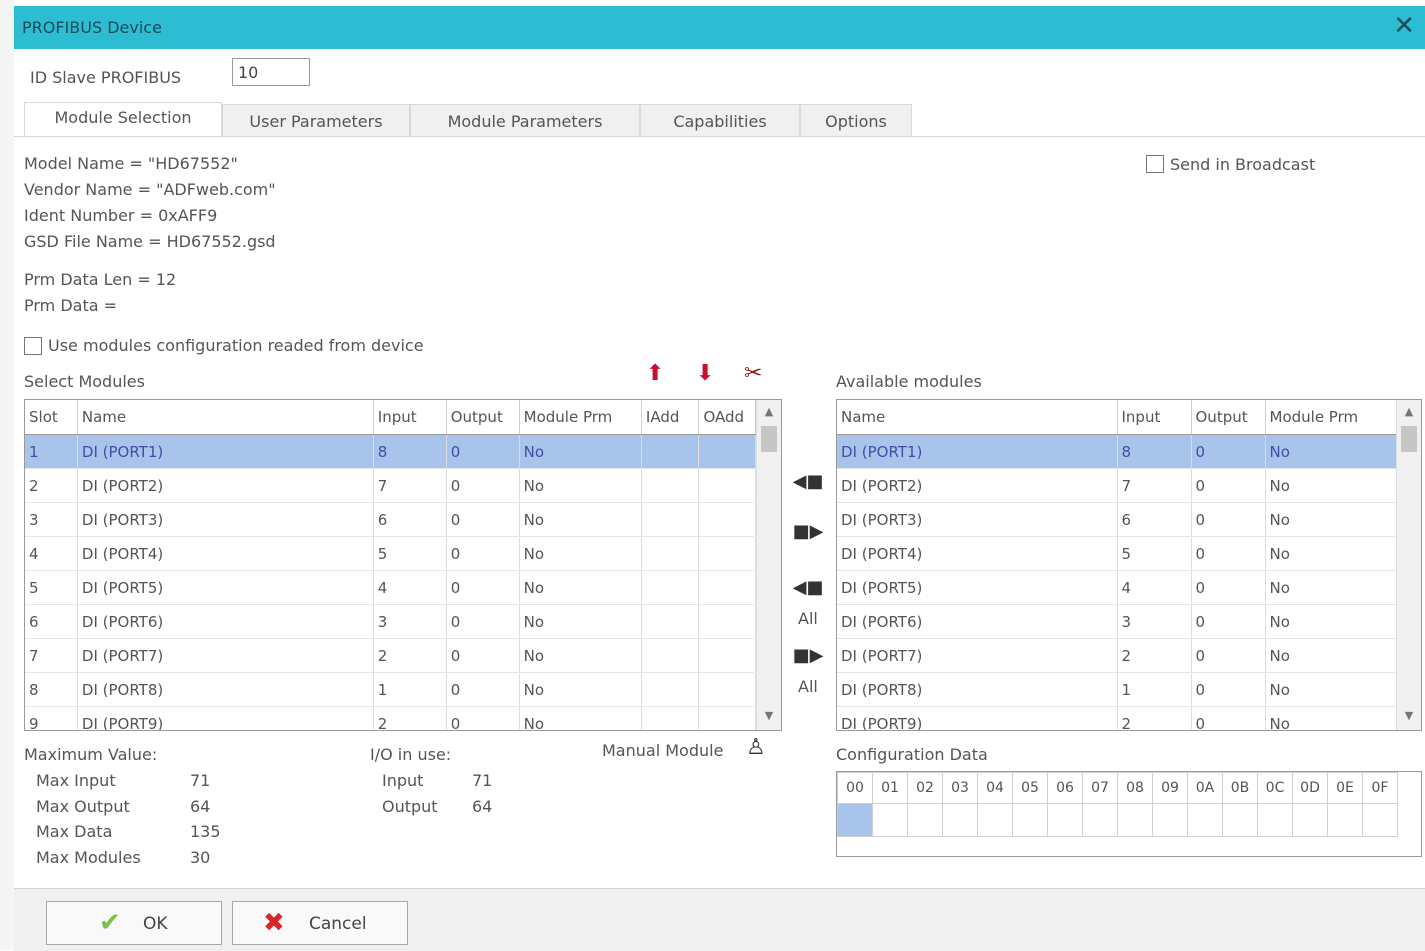 This screenshot has height=951, width=1425. What do you see at coordinates (390, 451) in the screenshot?
I see `table-row: 1 DI (PORT1) 8 0 No` at bounding box center [390, 451].